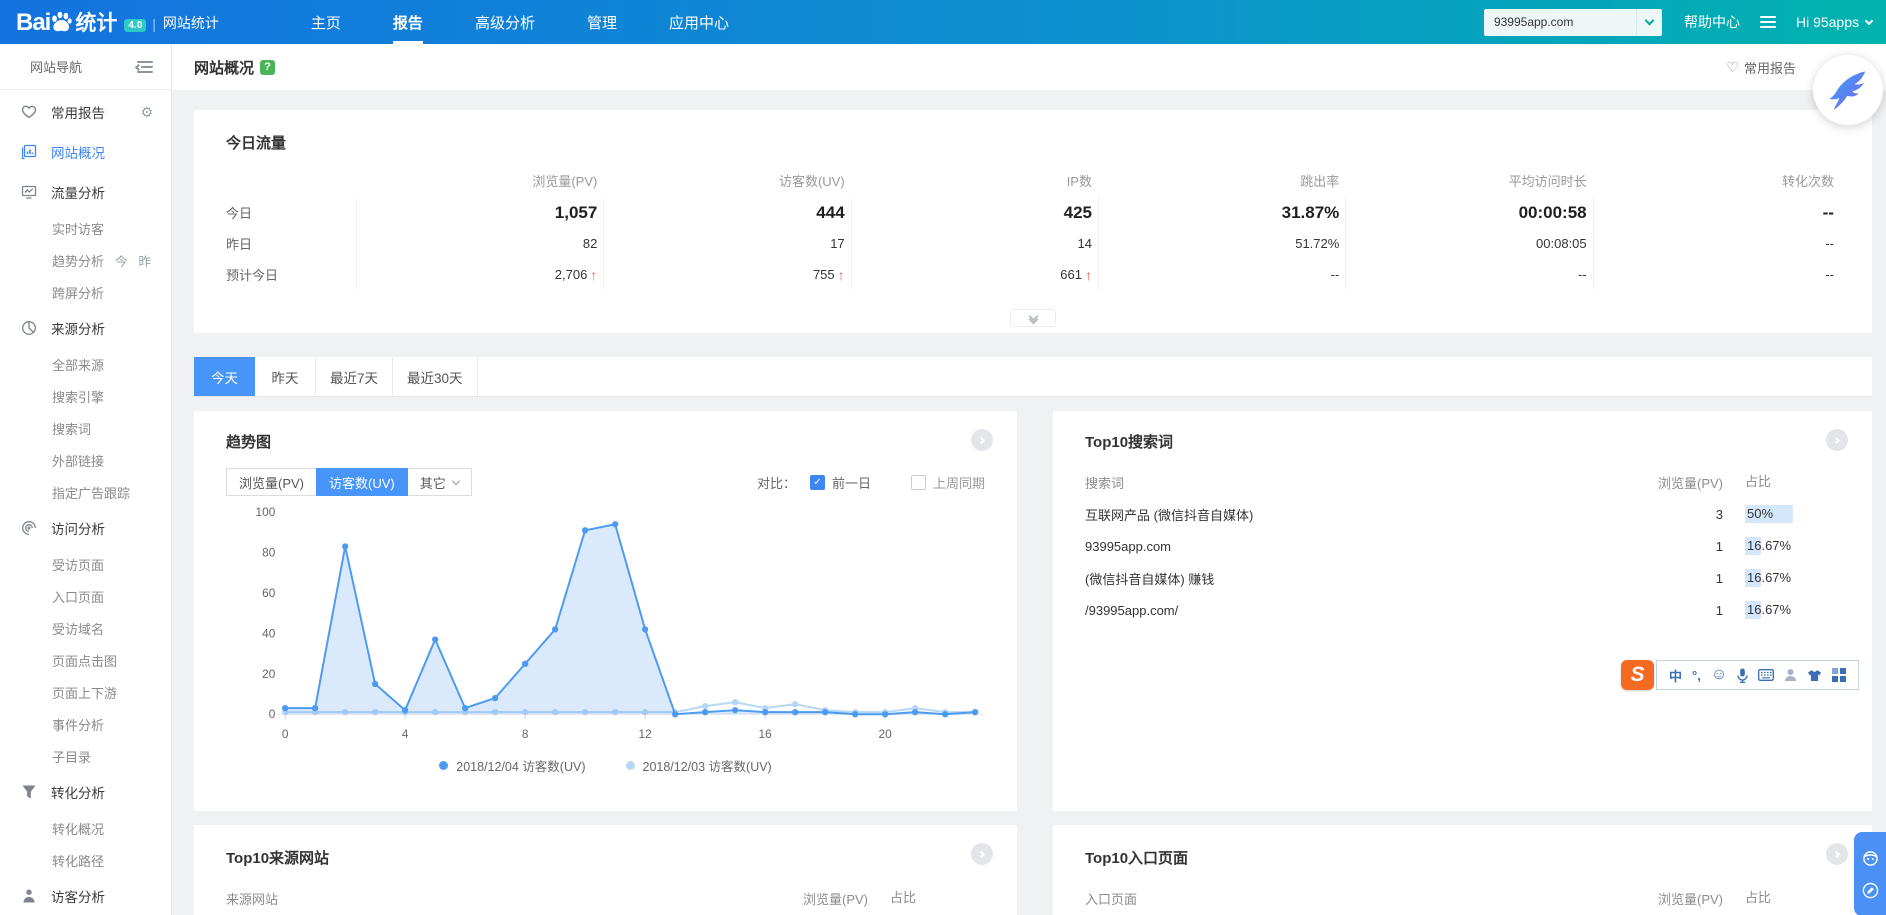 This screenshot has height=915, width=1886. Describe the element at coordinates (85, 364) in the screenshot. I see `sidebar-item-全部来源: 全部来源` at that location.